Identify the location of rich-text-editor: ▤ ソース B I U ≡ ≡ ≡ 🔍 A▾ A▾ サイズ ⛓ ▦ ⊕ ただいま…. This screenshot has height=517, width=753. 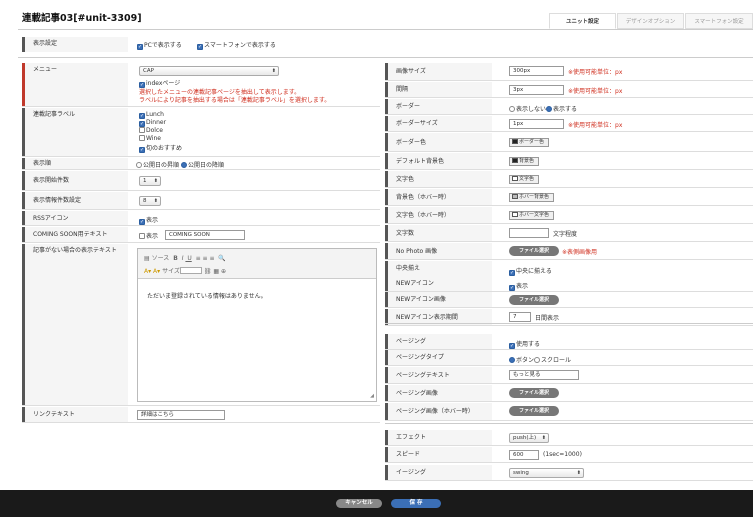
(257, 325).